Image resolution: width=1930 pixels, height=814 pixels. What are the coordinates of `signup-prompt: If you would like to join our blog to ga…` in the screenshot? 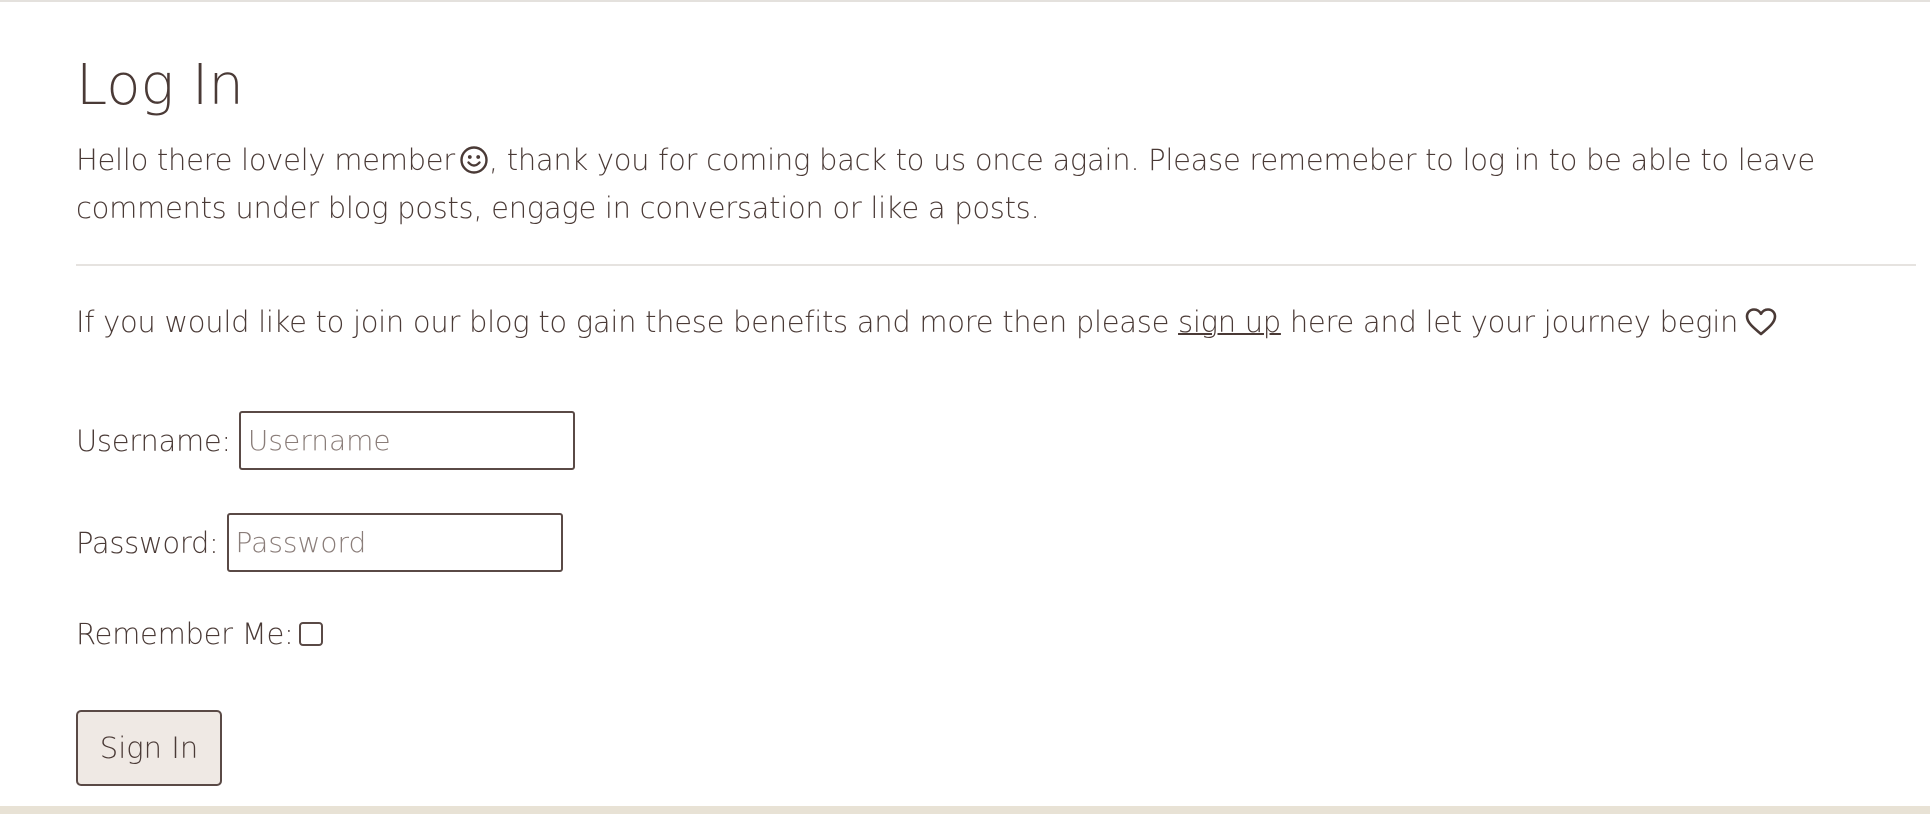 It's located at (927, 322).